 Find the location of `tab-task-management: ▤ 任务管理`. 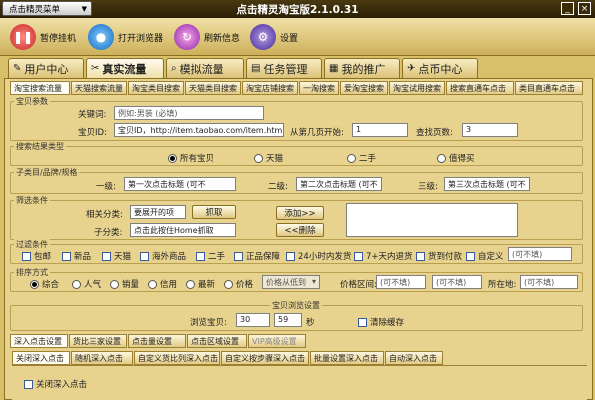

tab-task-management: ▤ 任务管理 is located at coordinates (284, 68).